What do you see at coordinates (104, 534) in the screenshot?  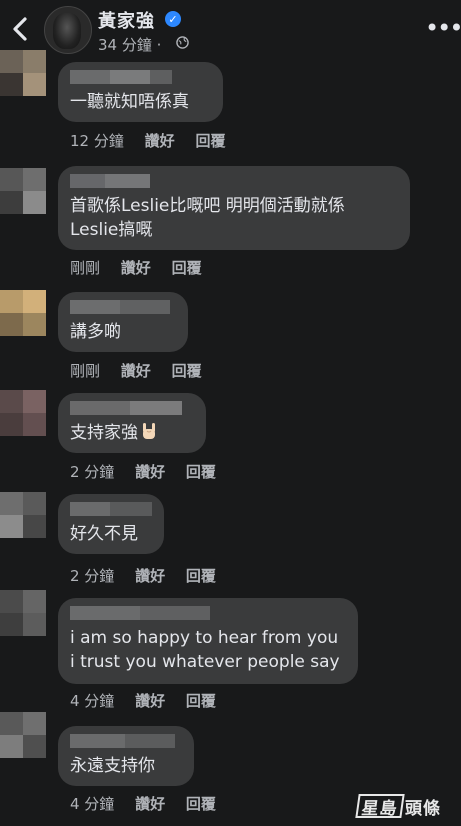 I see `comment-text: 好久不見` at bounding box center [104, 534].